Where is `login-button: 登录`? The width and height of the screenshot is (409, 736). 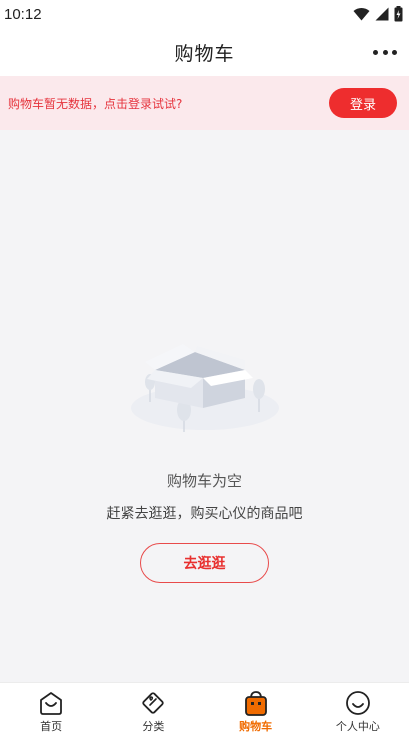 login-button: 登录 is located at coordinates (363, 103).